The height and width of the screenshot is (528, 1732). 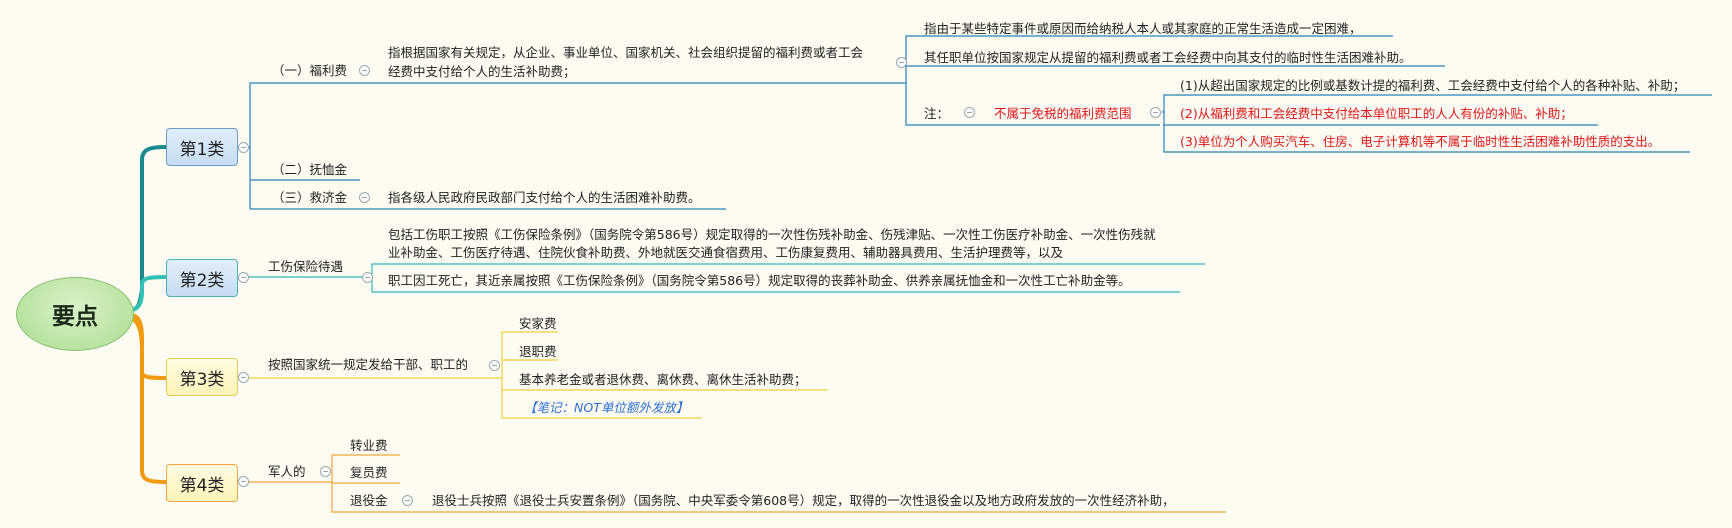 I want to click on note-item-2: (2)从福利费和工会经费中支付给本单位职工的人人有份的补贴、补助；, so click(x=1376, y=113).